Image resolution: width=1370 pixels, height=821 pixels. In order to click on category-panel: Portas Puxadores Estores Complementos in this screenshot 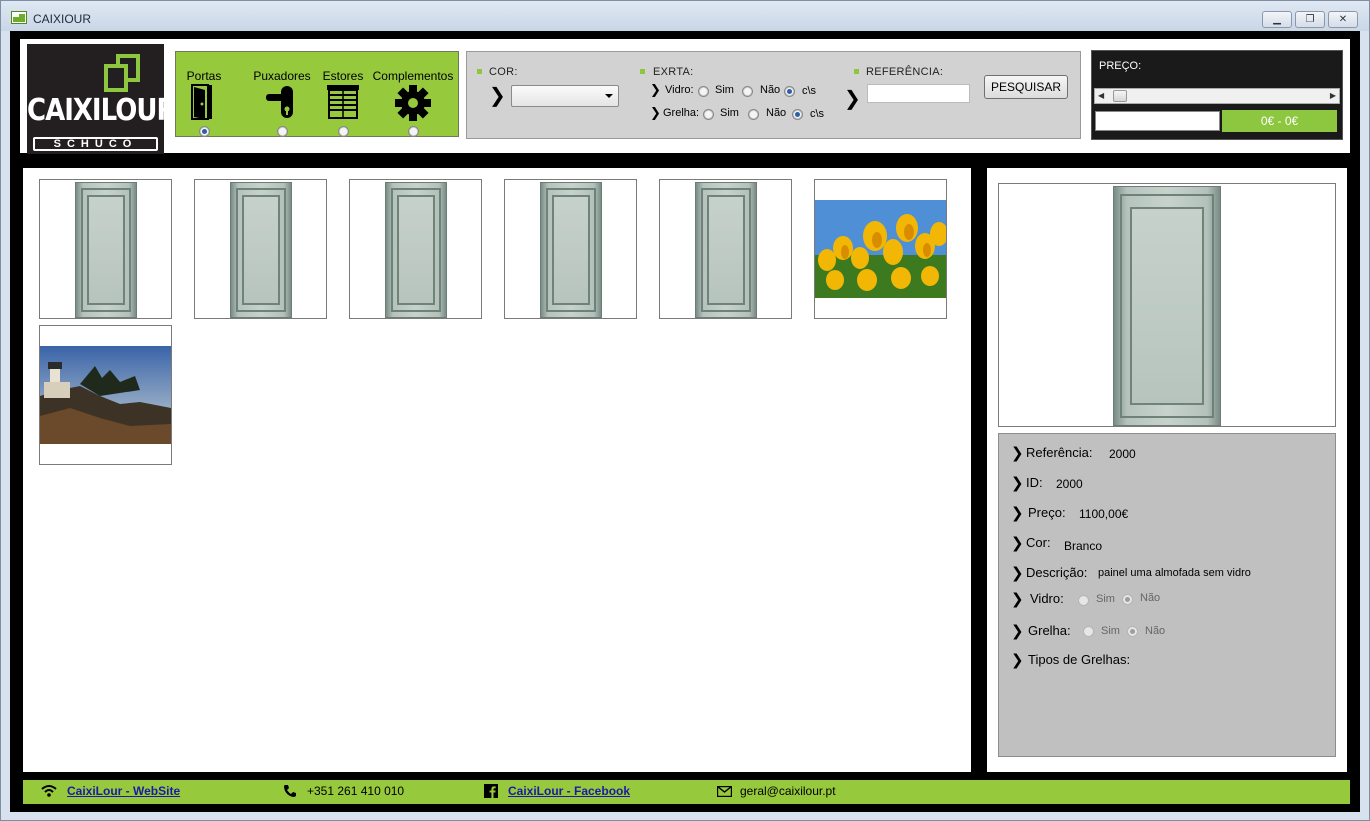, I will do `click(317, 94)`.